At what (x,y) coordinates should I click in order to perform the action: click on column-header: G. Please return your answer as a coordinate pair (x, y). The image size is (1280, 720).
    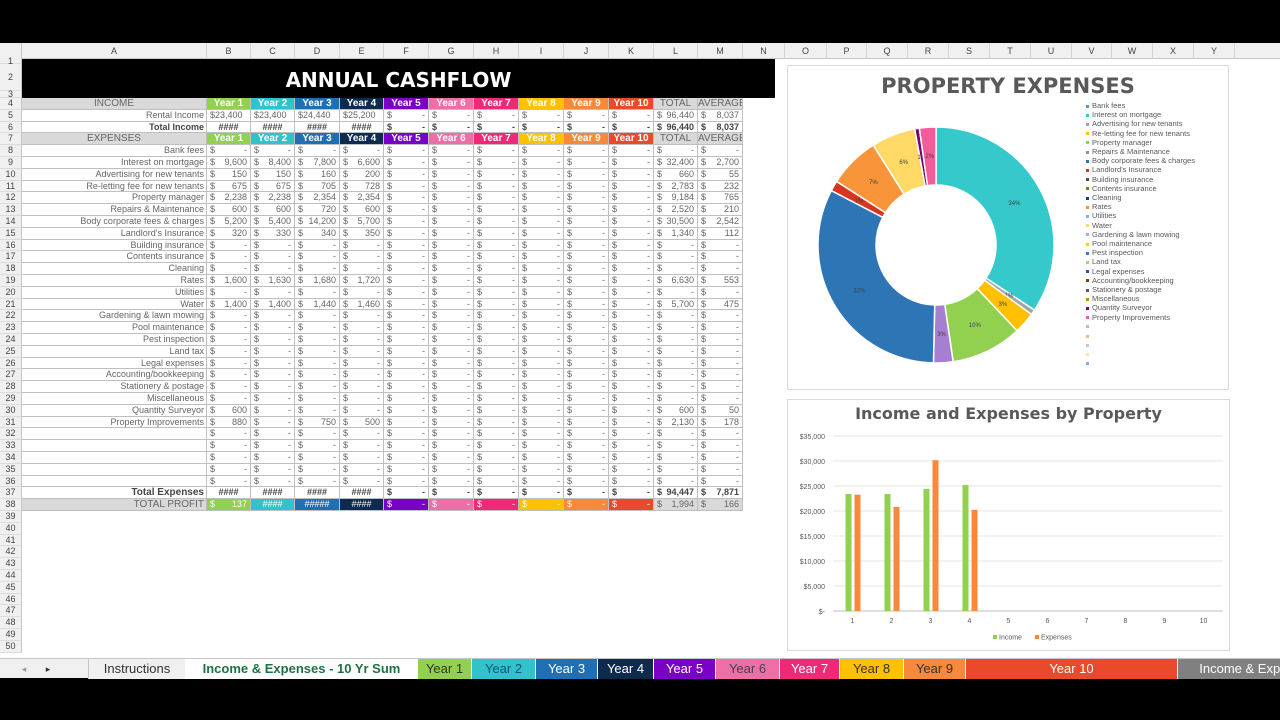
    Looking at the image, I should click on (451, 51).